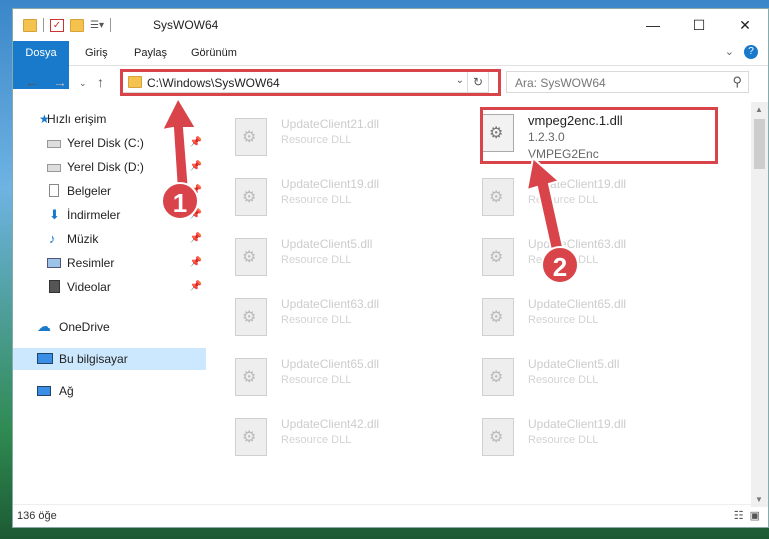 This screenshot has width=769, height=539. What do you see at coordinates (96, 53) in the screenshot?
I see `tab-home: Giriş` at bounding box center [96, 53].